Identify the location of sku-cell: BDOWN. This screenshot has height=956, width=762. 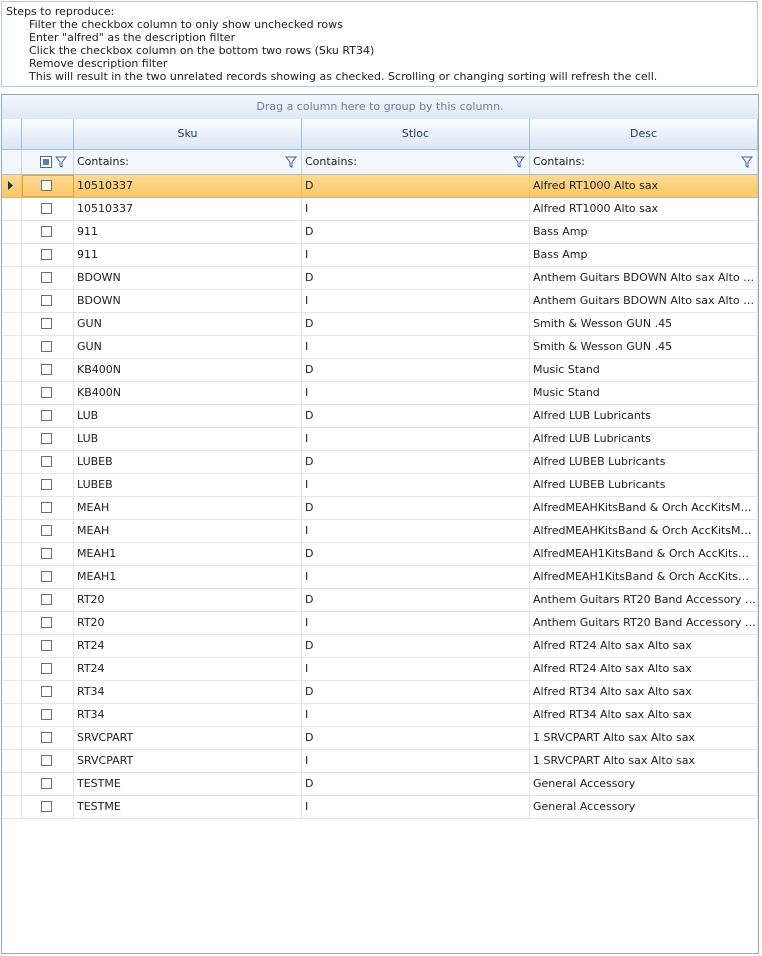
(188, 301).